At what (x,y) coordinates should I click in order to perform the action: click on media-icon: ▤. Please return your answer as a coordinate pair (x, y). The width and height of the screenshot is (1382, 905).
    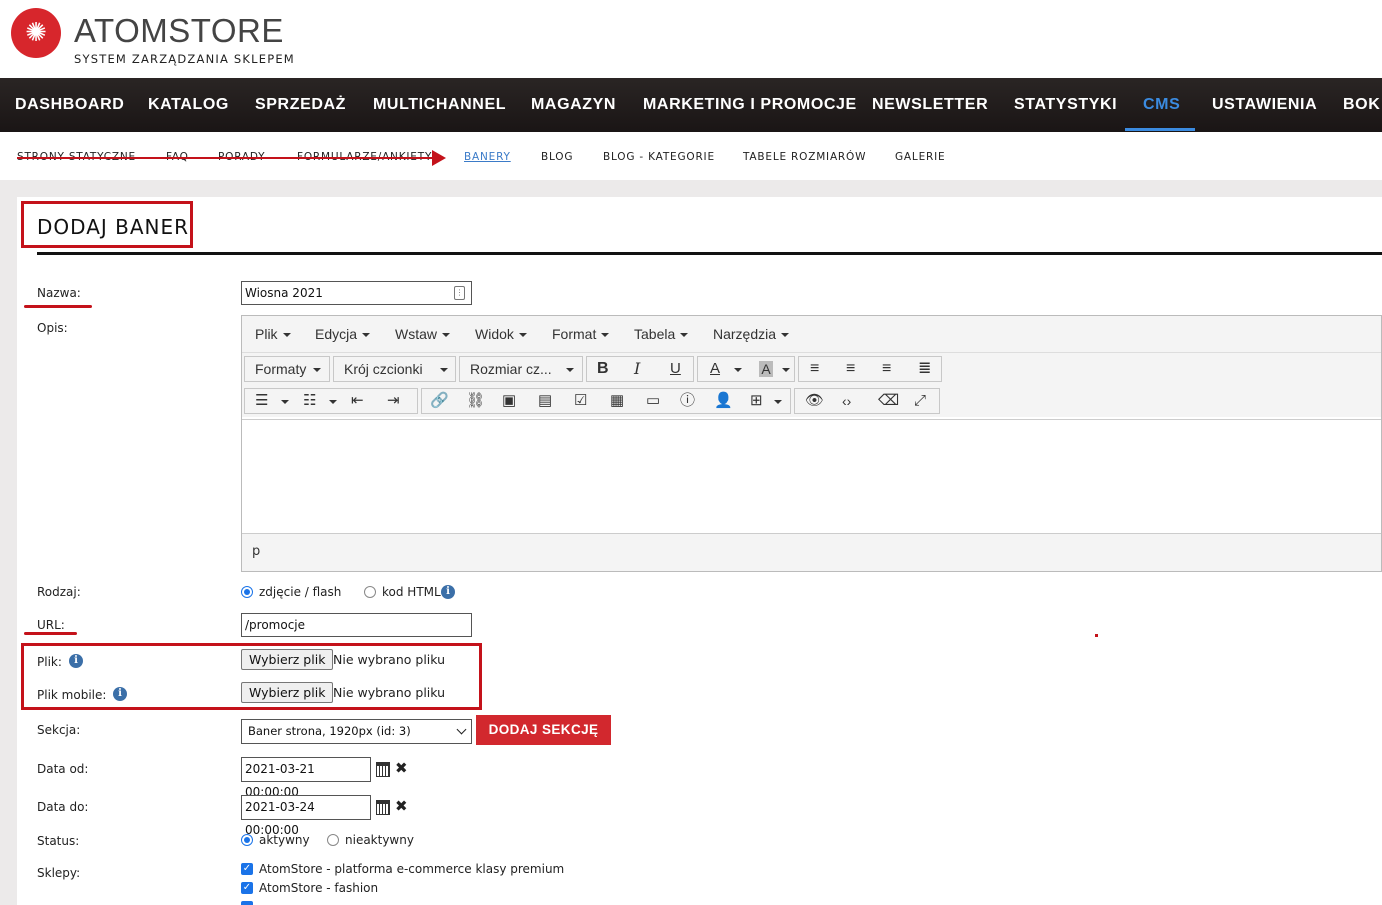
    Looking at the image, I should click on (545, 404).